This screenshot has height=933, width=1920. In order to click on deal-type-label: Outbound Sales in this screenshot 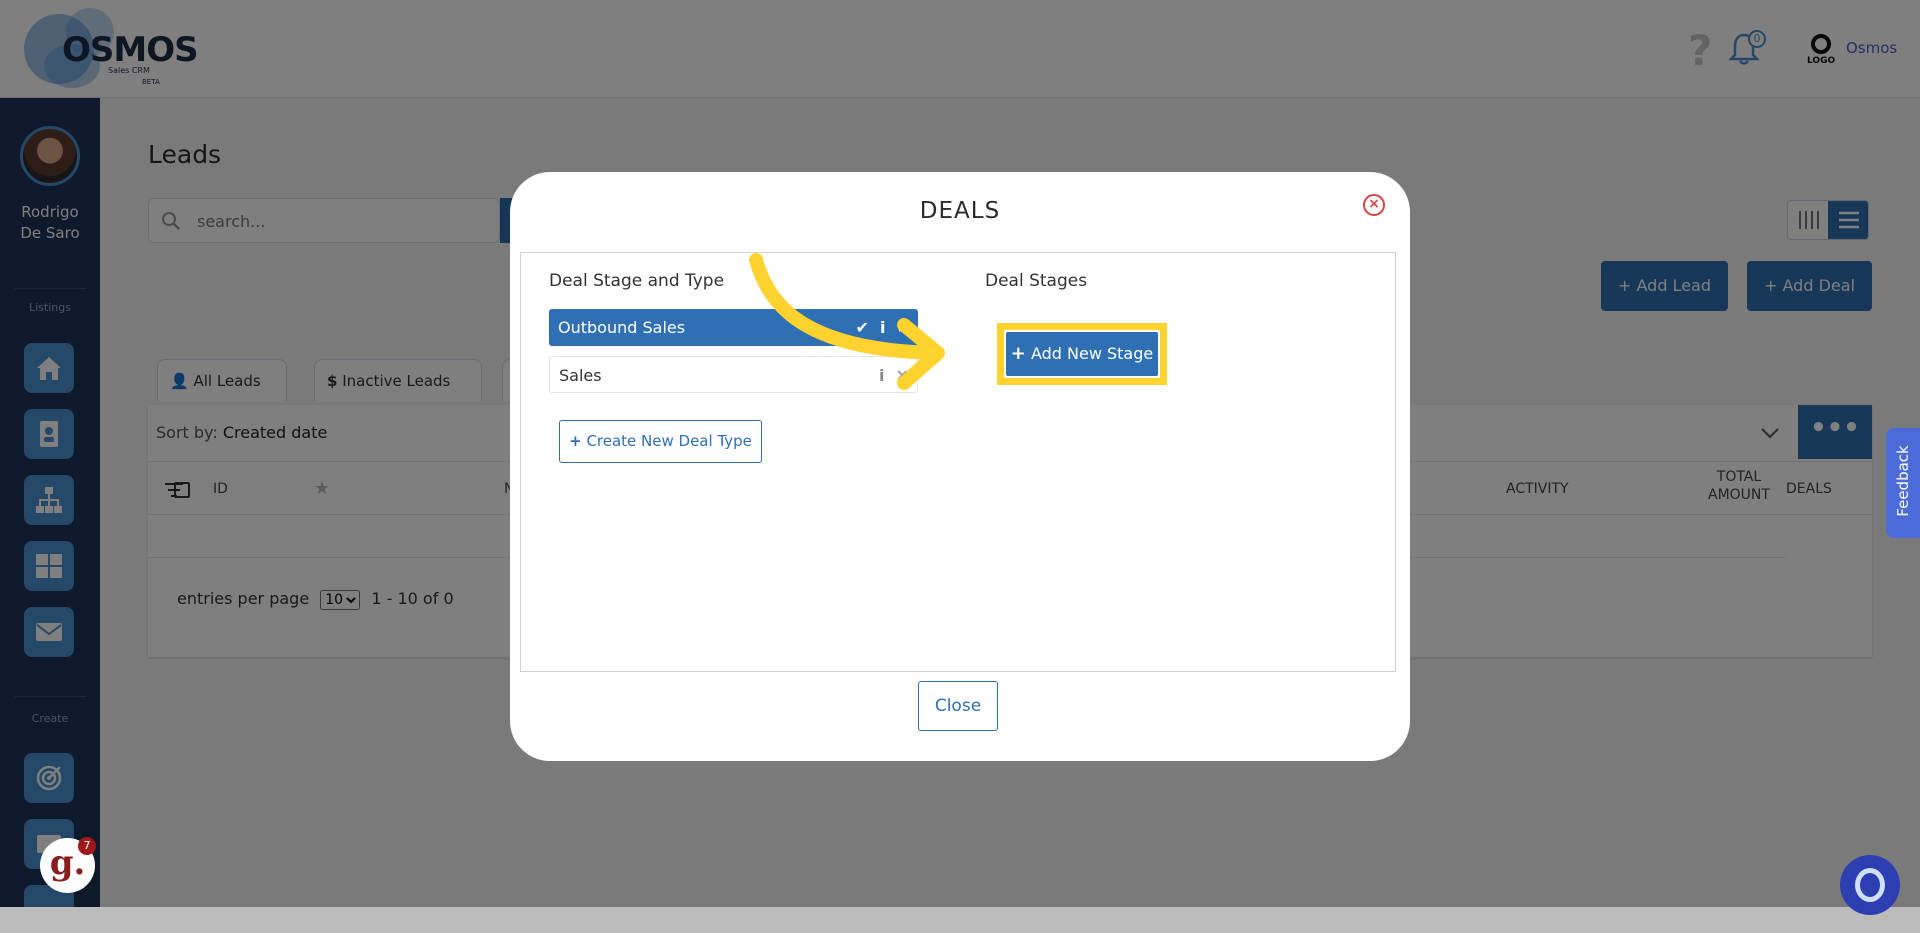, I will do `click(622, 327)`.